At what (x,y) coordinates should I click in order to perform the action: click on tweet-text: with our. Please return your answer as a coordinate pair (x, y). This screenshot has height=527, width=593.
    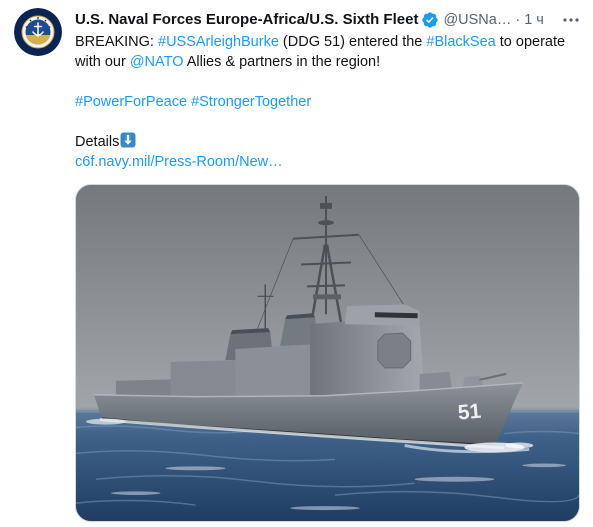
    Looking at the image, I should click on (102, 62).